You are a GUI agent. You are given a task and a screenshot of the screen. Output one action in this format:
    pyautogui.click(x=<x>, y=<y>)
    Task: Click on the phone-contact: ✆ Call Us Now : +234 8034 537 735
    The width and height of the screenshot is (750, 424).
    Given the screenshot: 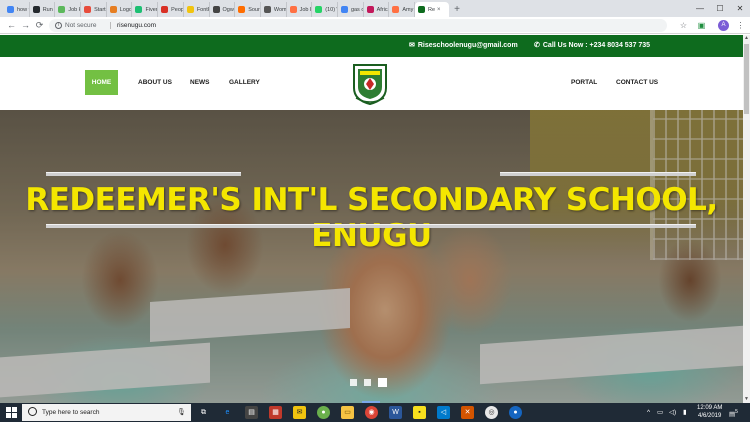 What is the action you would take?
    pyautogui.click(x=592, y=46)
    